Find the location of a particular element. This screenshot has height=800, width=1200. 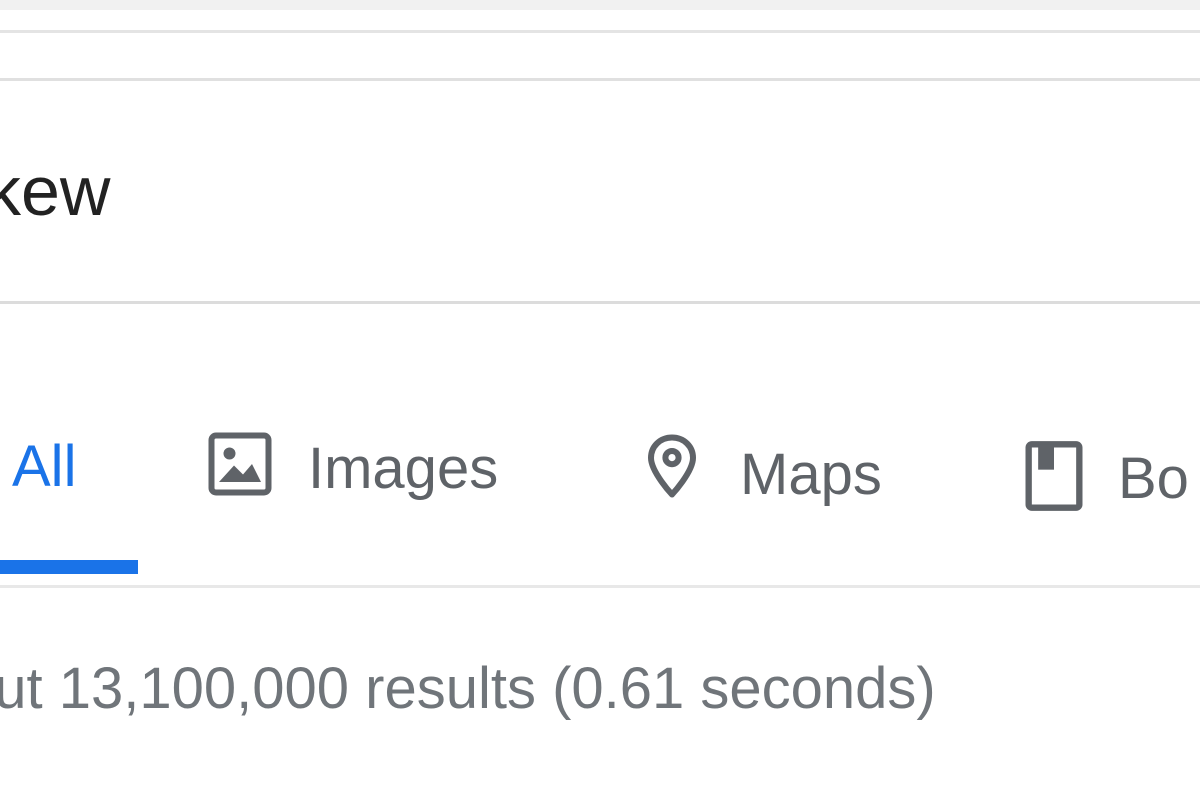

tab-books: Bo is located at coordinates (1111, 490).